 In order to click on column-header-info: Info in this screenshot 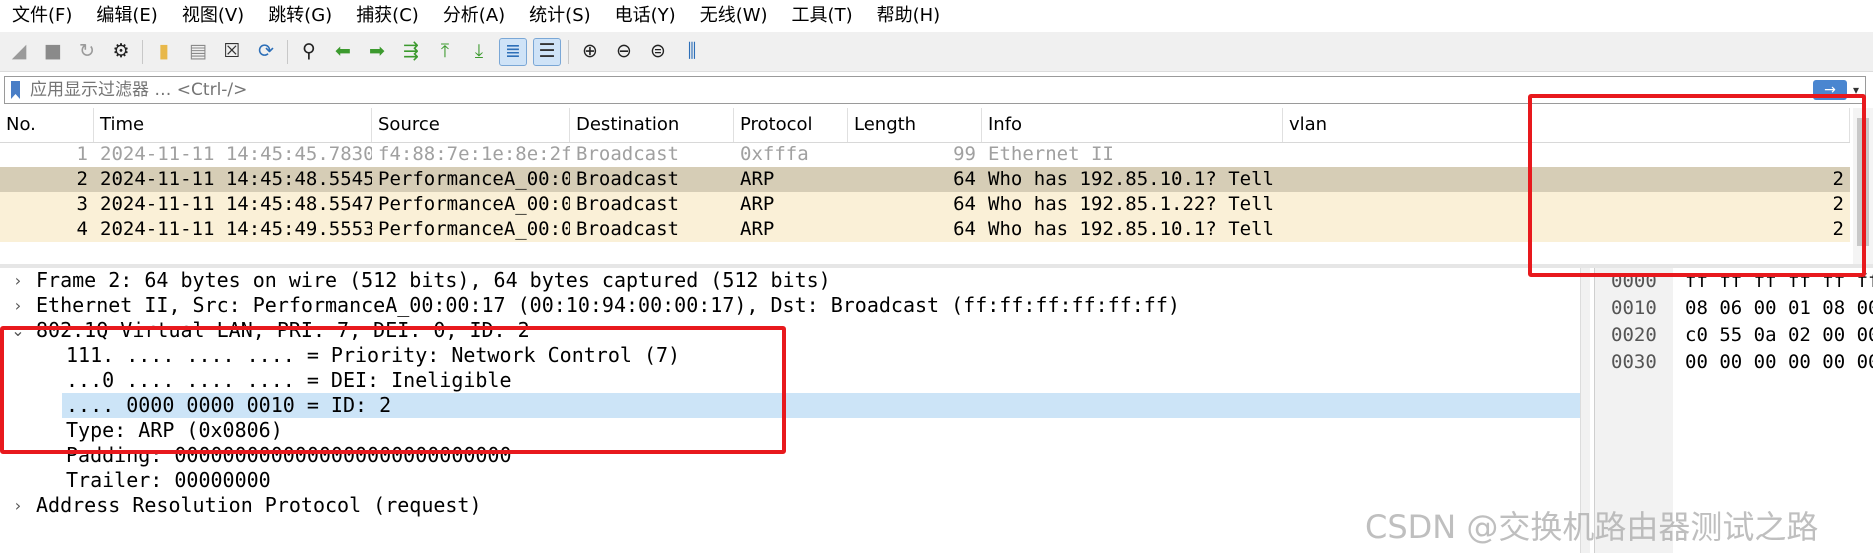, I will do `click(1132, 125)`.